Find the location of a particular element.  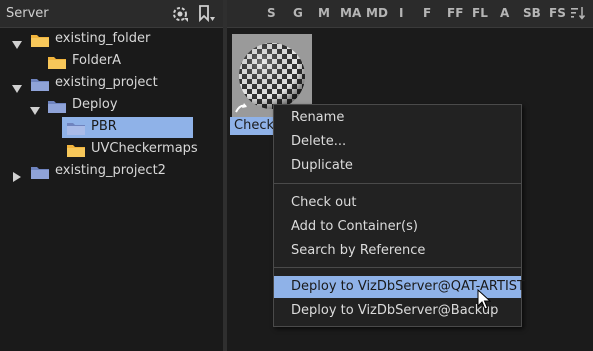

menu-item-add-to-container: Add to Container(s) is located at coordinates (397, 227).